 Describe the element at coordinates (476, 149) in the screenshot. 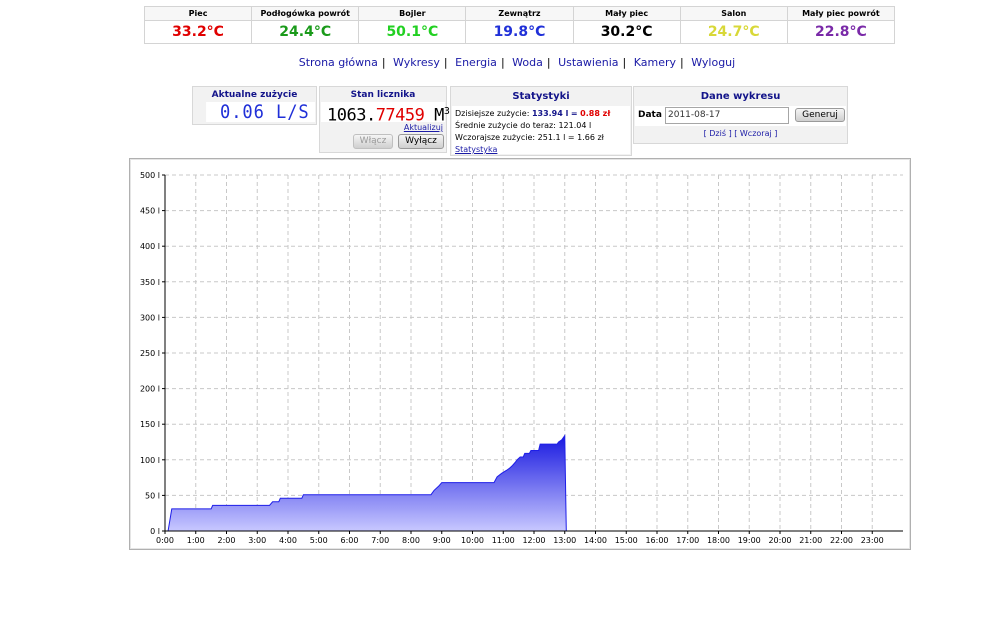

I see `statistics-link: Statystyka` at that location.